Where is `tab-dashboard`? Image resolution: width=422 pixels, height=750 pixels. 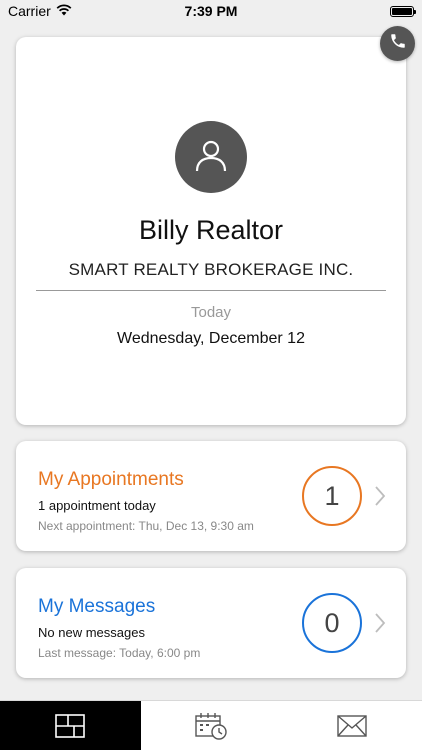
tab-dashboard is located at coordinates (70, 725).